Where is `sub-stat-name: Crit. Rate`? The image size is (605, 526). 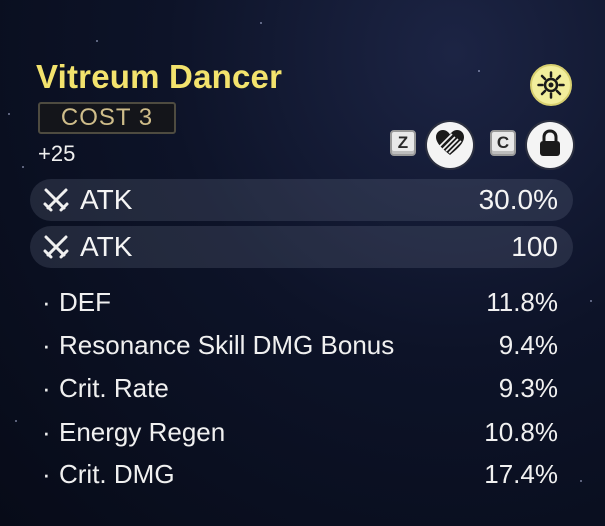
sub-stat-name: Crit. Rate is located at coordinates (114, 388).